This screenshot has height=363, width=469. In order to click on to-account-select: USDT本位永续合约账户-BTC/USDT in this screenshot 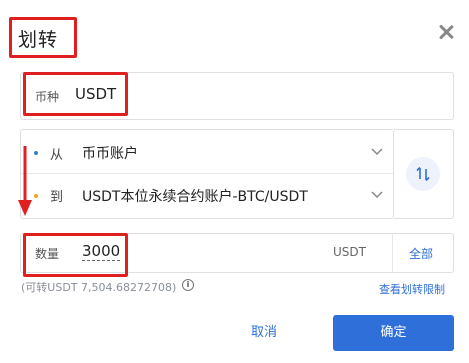, I will do `click(195, 196)`.